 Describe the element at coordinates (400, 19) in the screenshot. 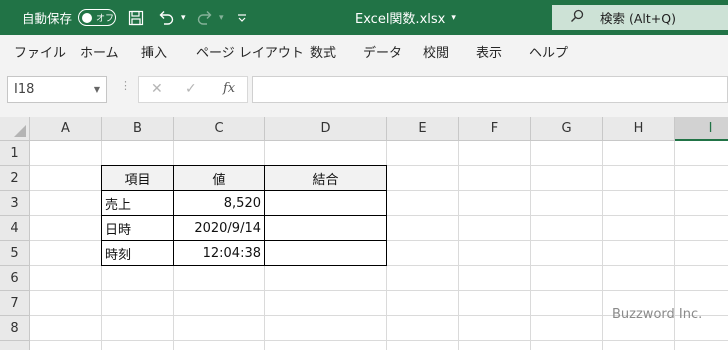

I see `document-title-text: Excel関数.xlsx` at that location.